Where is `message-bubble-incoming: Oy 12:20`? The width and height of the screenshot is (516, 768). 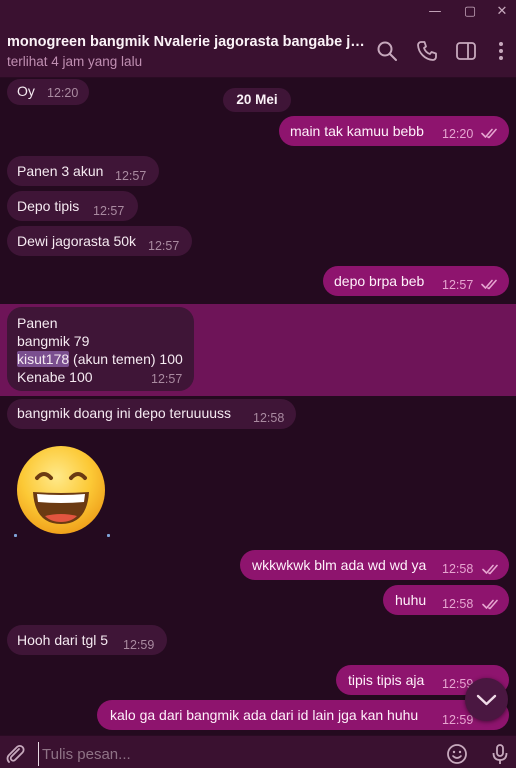 message-bubble-incoming: Oy 12:20 is located at coordinates (48, 92).